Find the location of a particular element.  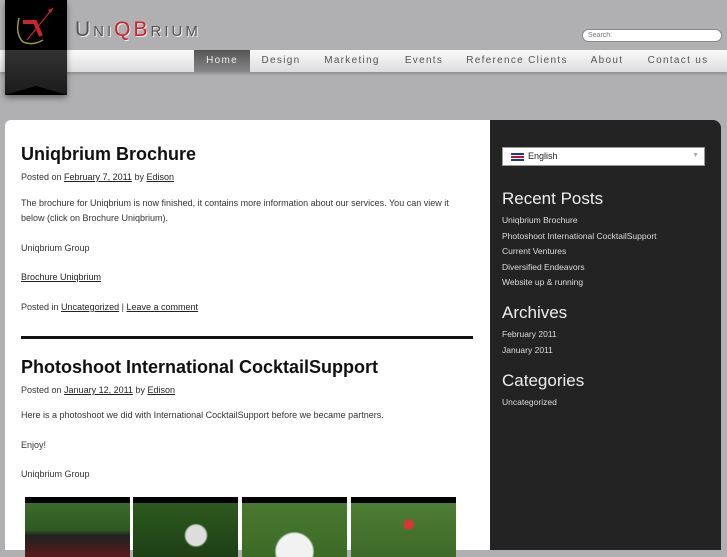

nav-events: Events is located at coordinates (424, 61).